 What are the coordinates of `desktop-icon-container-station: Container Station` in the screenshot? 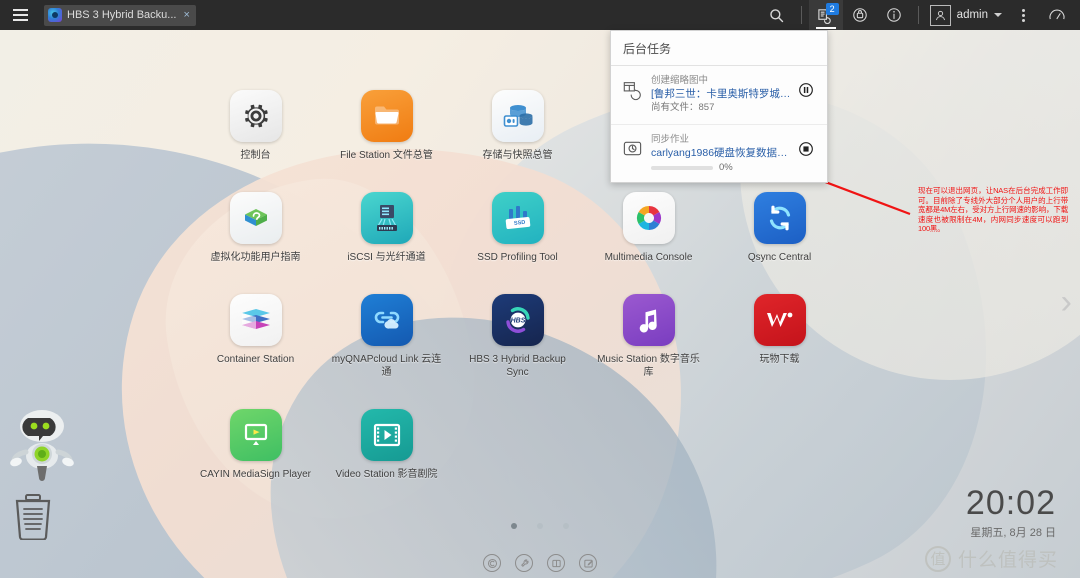 It's located at (255, 336).